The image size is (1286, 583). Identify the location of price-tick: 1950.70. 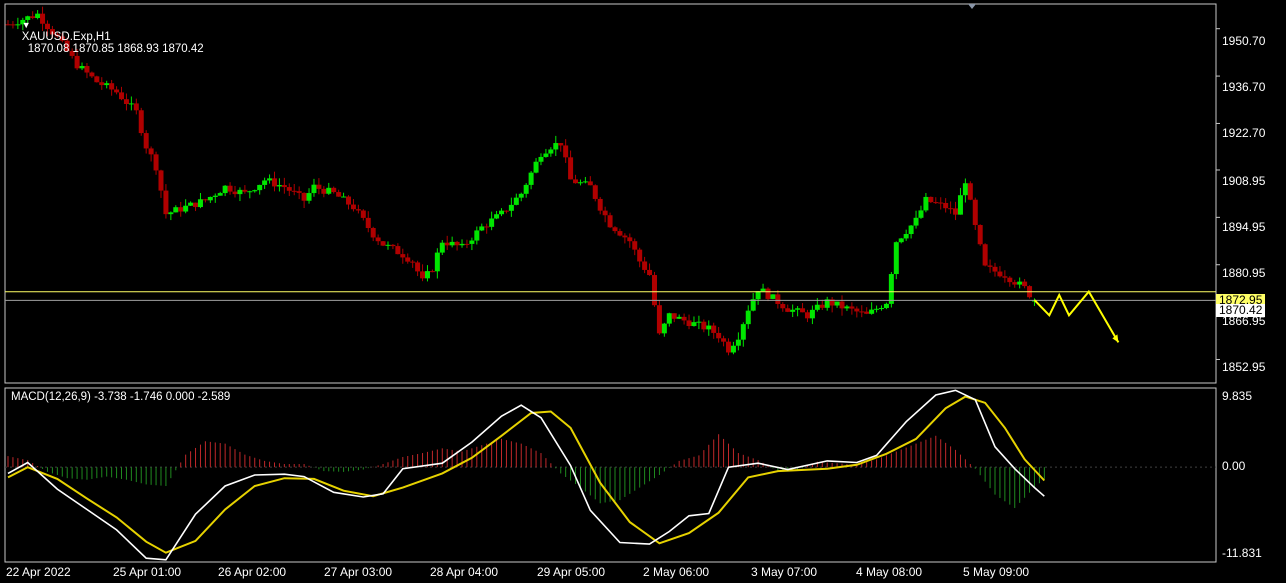
(1244, 41).